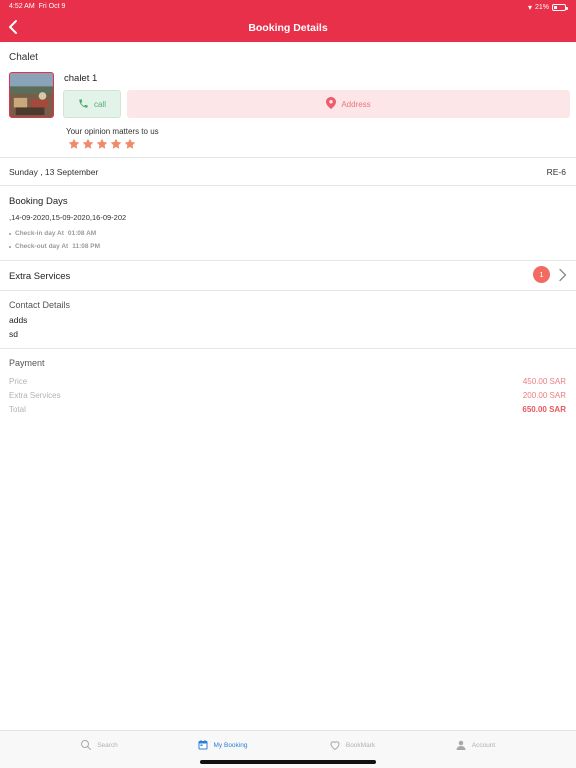 The image size is (576, 768). Describe the element at coordinates (529, 7) in the screenshot. I see `wifi-icon: ▾` at that location.